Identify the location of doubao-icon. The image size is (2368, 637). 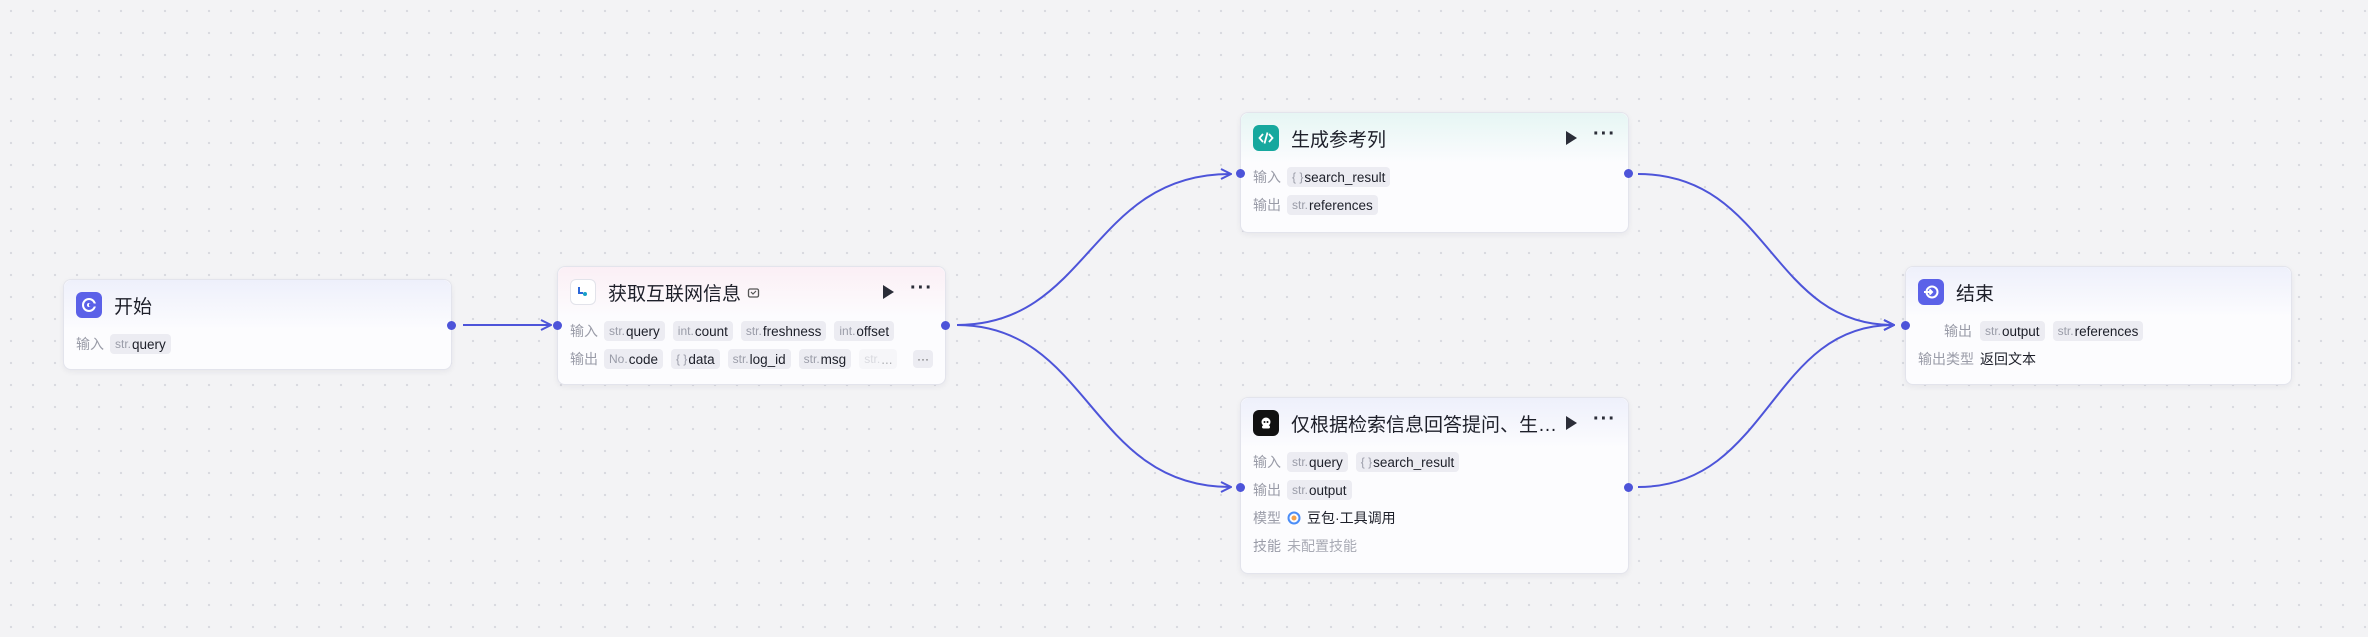
(1294, 518).